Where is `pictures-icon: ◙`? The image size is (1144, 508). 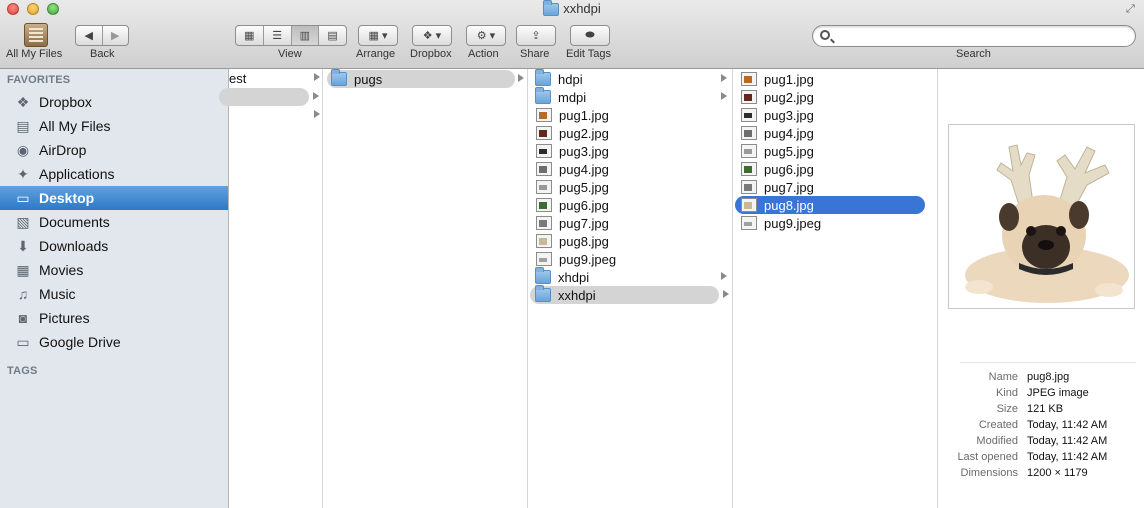 pictures-icon: ◙ is located at coordinates (23, 318).